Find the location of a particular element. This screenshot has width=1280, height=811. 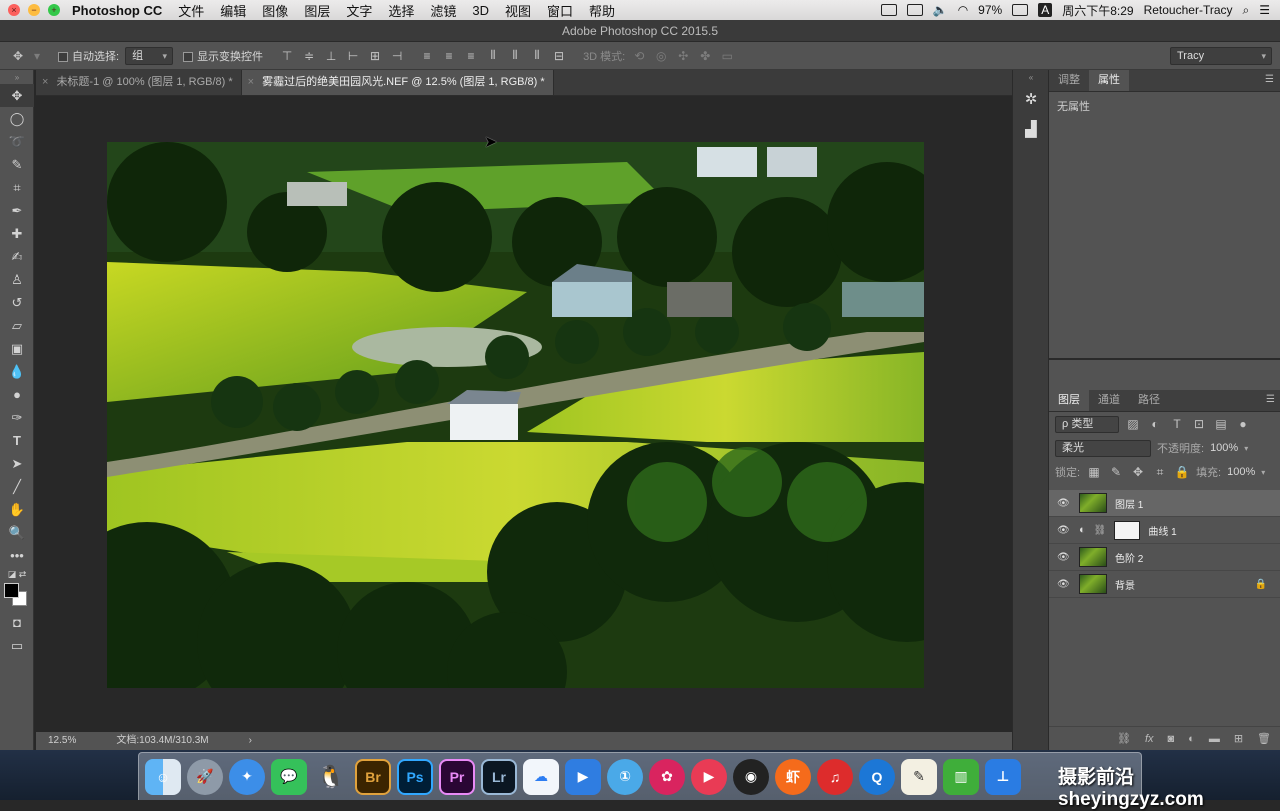

layer-row: 👁 色阶 2 is located at coordinates (1164, 557).